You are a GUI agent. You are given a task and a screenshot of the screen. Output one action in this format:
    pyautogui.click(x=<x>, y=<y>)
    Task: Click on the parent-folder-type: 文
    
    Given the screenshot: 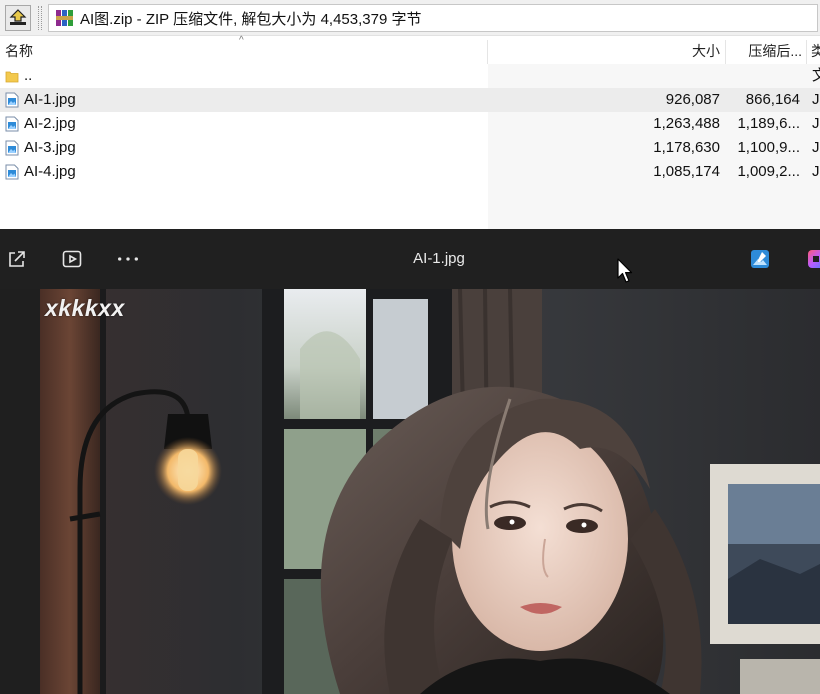 What is the action you would take?
    pyautogui.click(x=816, y=75)
    